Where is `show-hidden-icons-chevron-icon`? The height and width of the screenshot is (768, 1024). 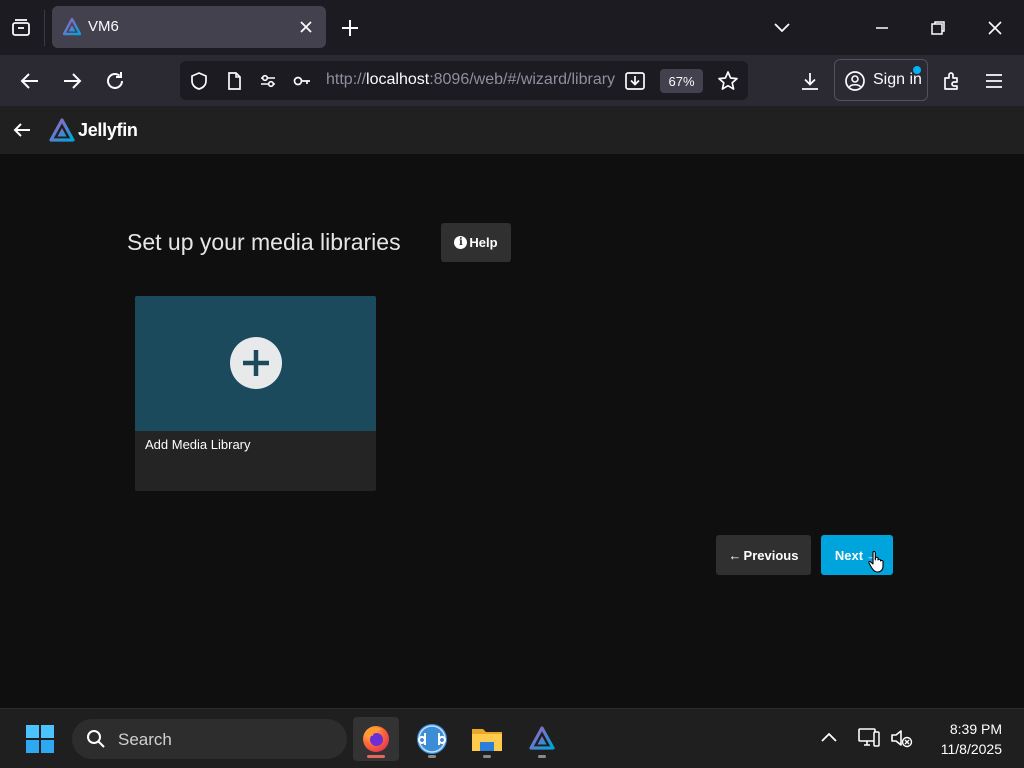
show-hidden-icons-chevron-icon is located at coordinates (829, 738).